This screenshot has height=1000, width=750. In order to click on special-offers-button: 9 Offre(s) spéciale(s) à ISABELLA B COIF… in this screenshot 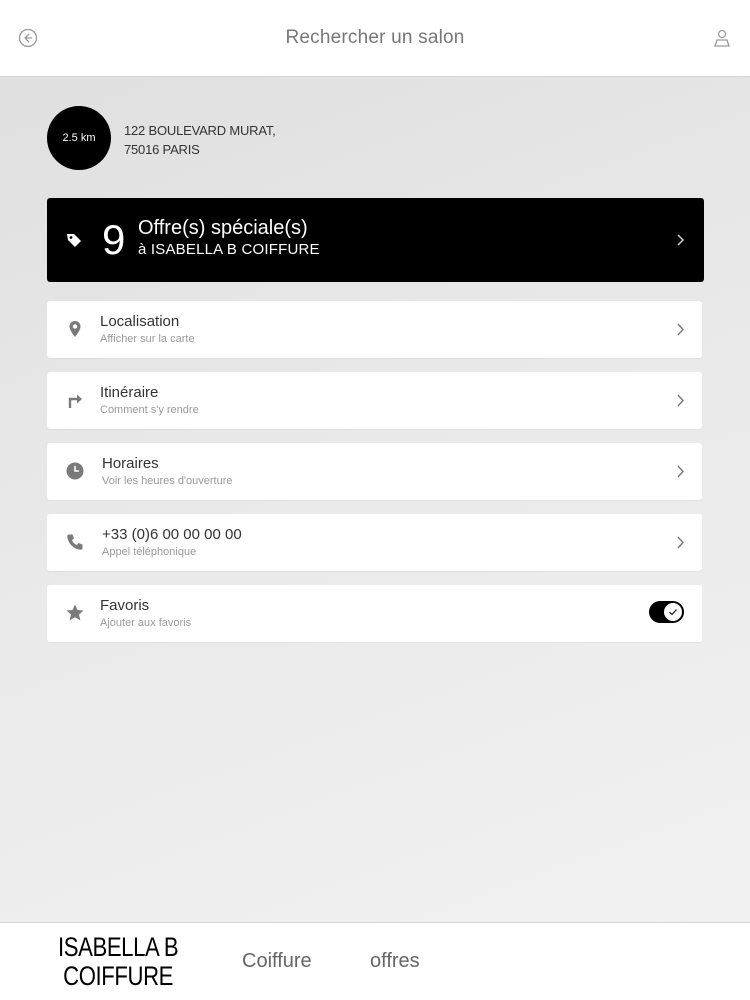, I will do `click(375, 240)`.